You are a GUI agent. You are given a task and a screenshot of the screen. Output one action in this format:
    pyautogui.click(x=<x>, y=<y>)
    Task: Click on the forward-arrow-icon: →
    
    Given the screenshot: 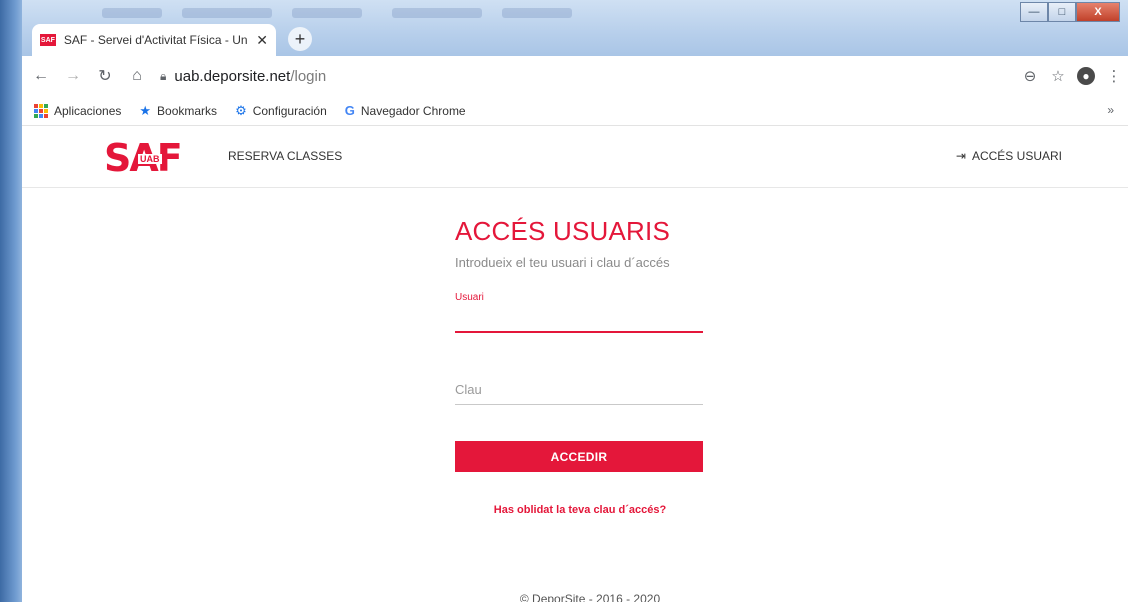 What is the action you would take?
    pyautogui.click(x=73, y=76)
    